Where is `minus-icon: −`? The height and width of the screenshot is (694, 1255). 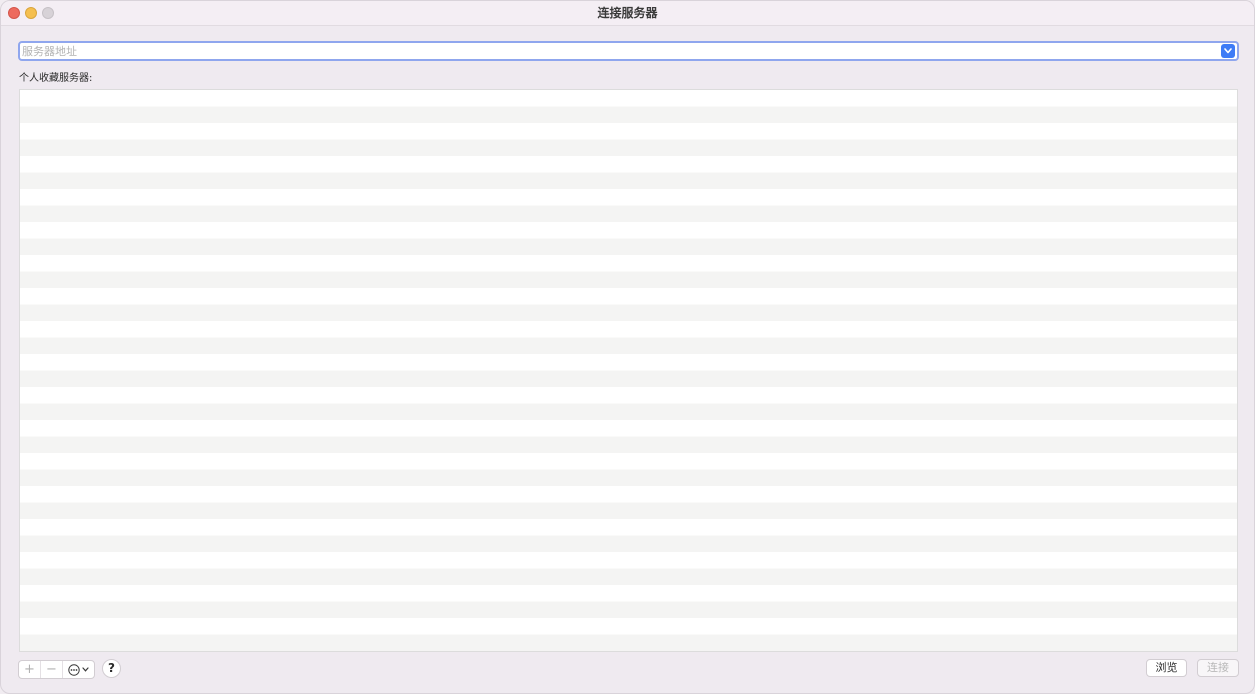 minus-icon: − is located at coordinates (51, 669).